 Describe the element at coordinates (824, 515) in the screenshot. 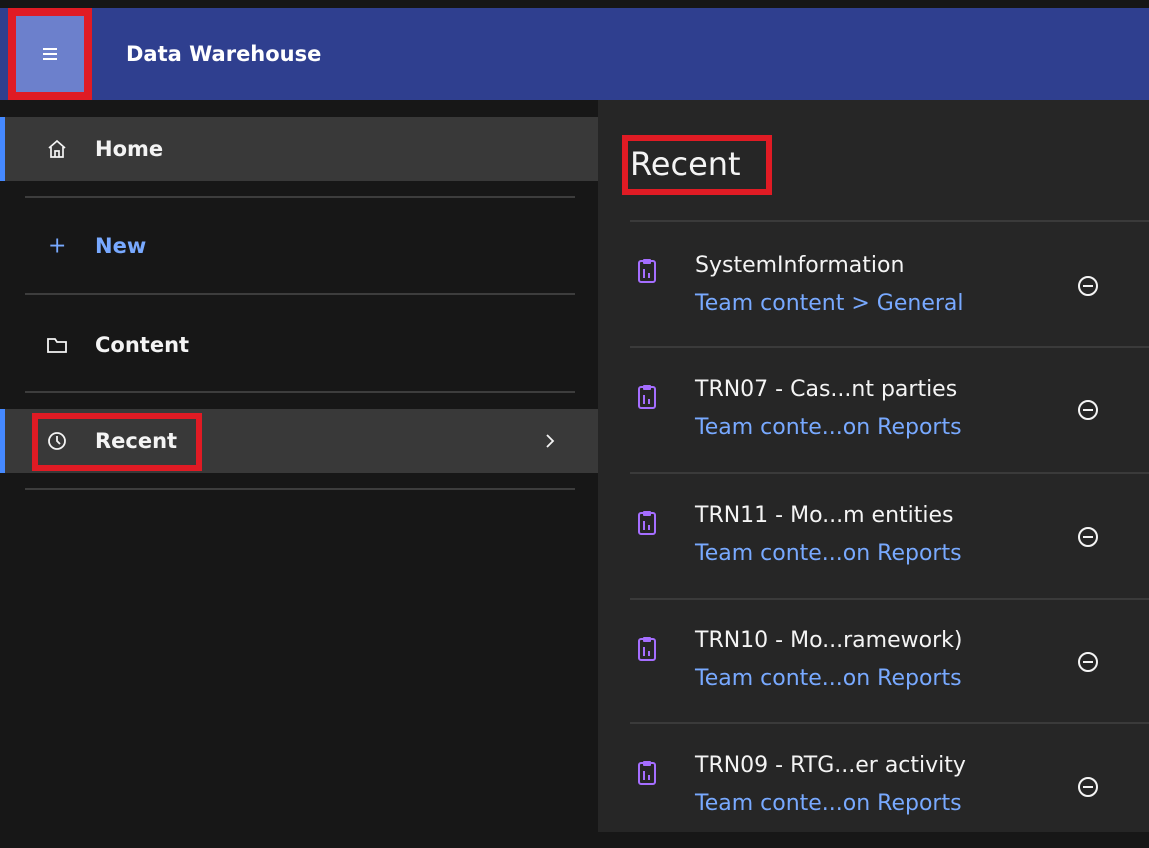

I see `item-name: TRN11 - Mo...m entities` at that location.